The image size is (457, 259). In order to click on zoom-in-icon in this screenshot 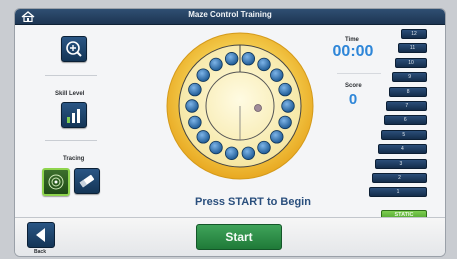, I will do `click(74, 49)`.